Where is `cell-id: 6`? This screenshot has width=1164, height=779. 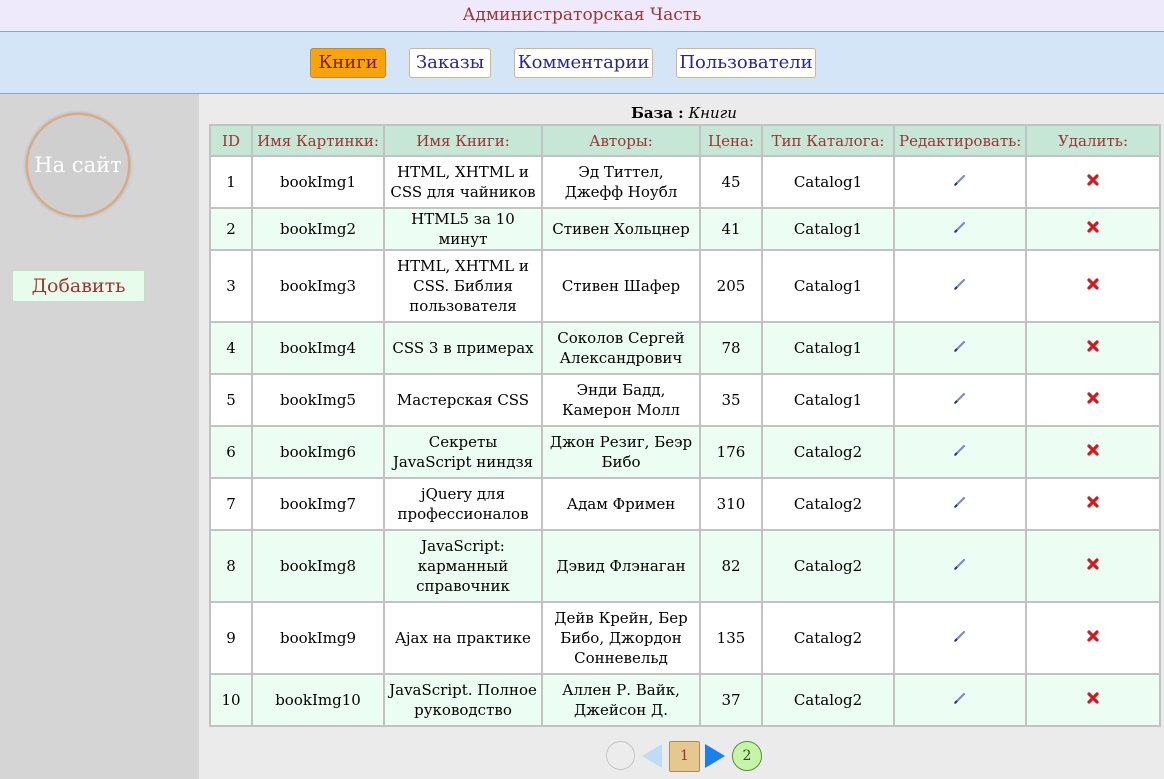 cell-id: 6 is located at coordinates (231, 452).